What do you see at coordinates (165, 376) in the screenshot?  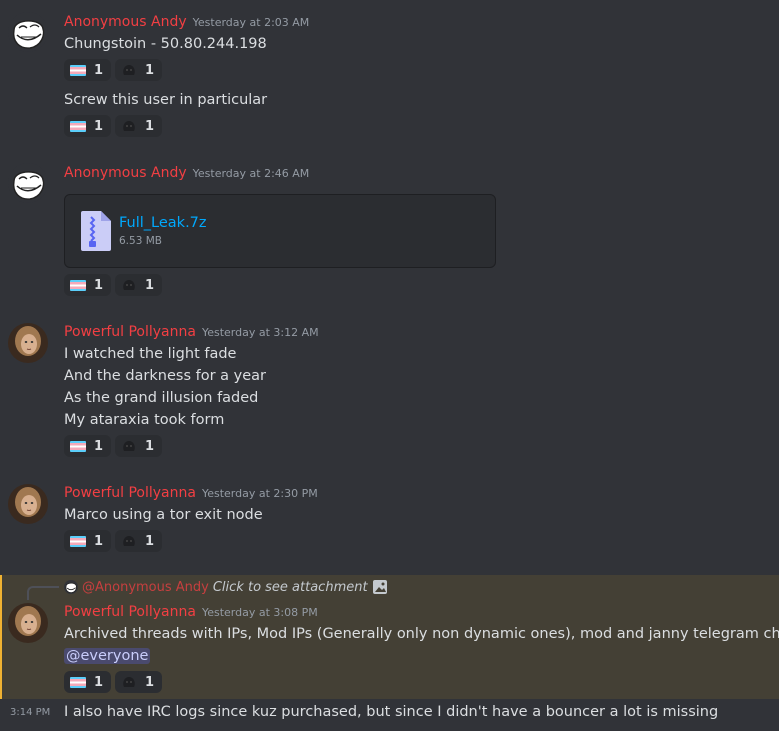 I see `message-text: And the darkness for a year` at bounding box center [165, 376].